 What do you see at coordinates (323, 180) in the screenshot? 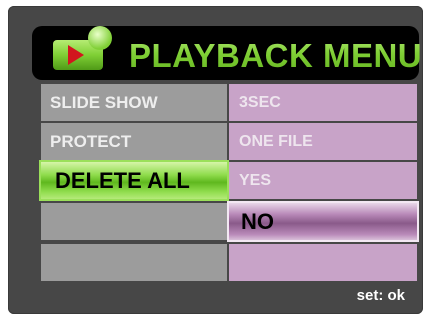
I see `option-yes: YES` at bounding box center [323, 180].